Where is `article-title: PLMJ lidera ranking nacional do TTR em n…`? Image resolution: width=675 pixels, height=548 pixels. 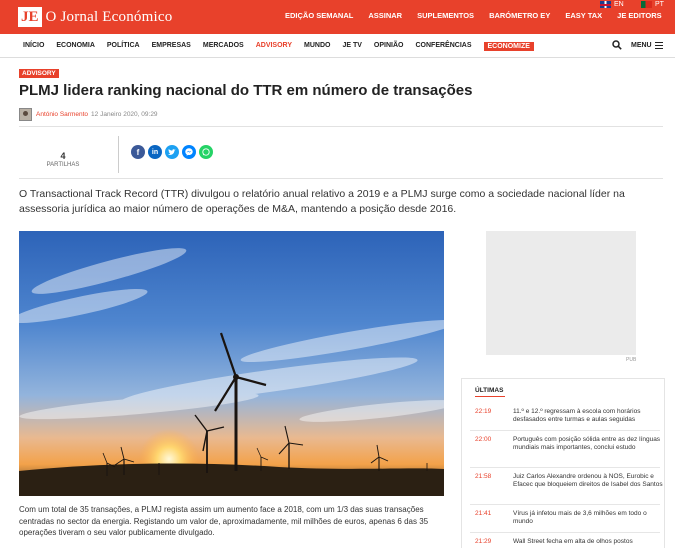
article-title: PLMJ lidera ranking nacional do TTR em n… is located at coordinates (246, 90).